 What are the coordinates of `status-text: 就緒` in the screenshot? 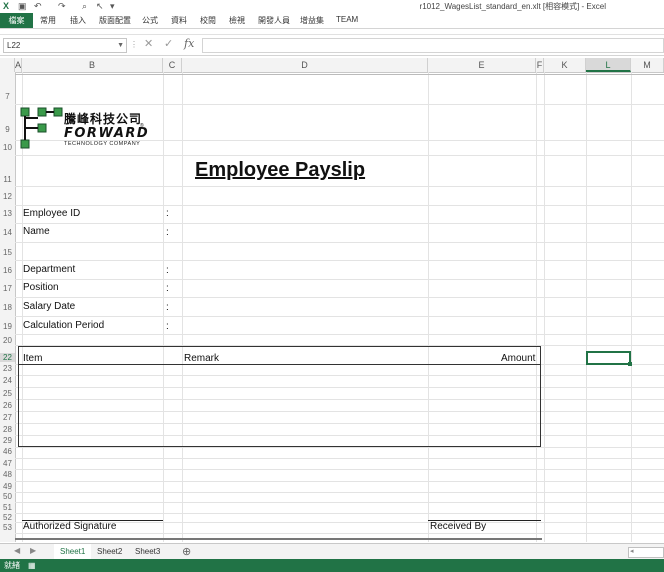 It's located at (12, 565).